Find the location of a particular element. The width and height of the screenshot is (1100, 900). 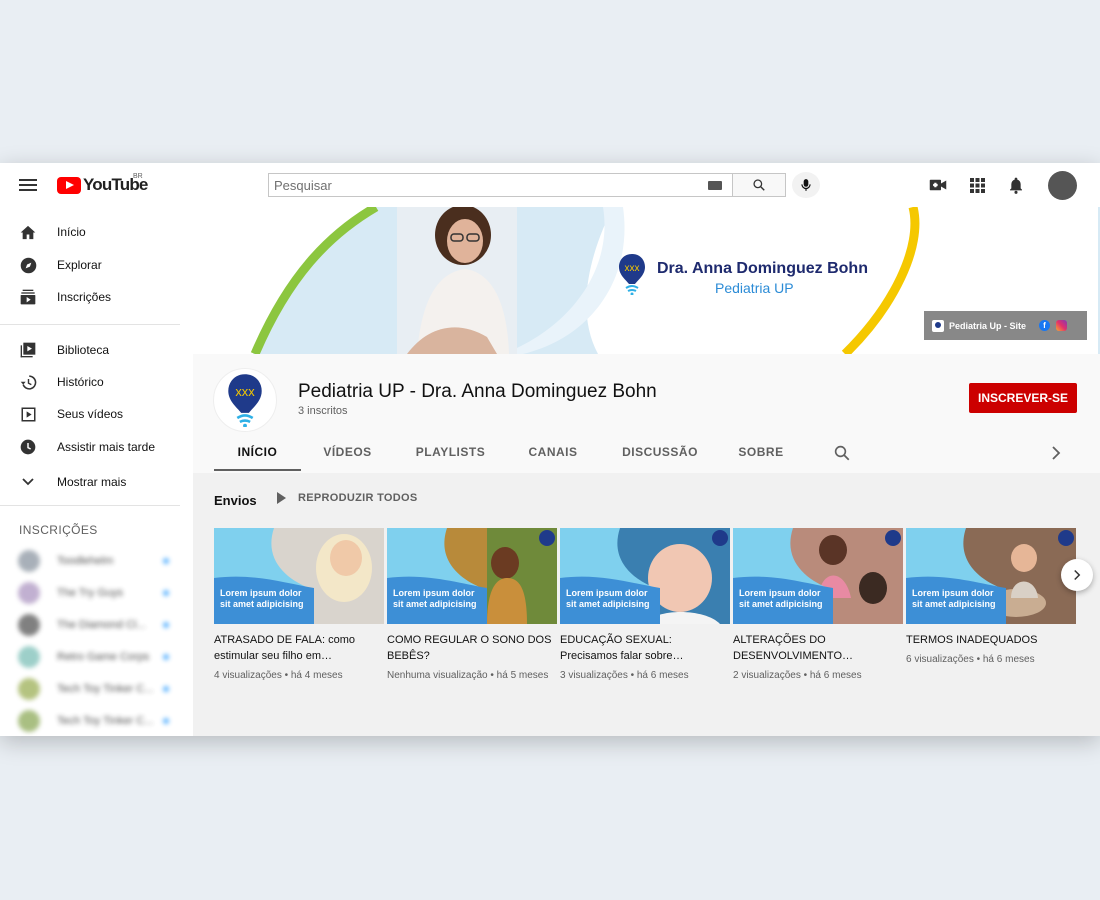

play-all-button: REPRODUZIR TODOS is located at coordinates (347, 498).